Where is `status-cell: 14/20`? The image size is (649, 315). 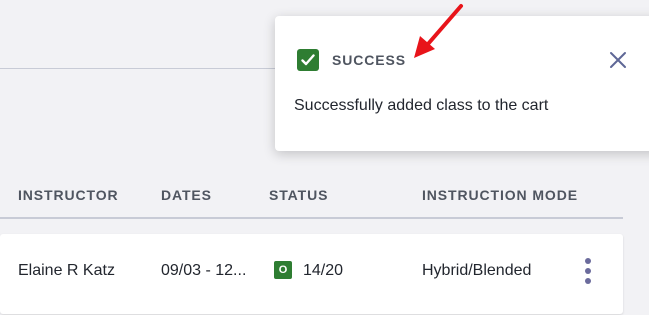
status-cell: 14/20 is located at coordinates (323, 270).